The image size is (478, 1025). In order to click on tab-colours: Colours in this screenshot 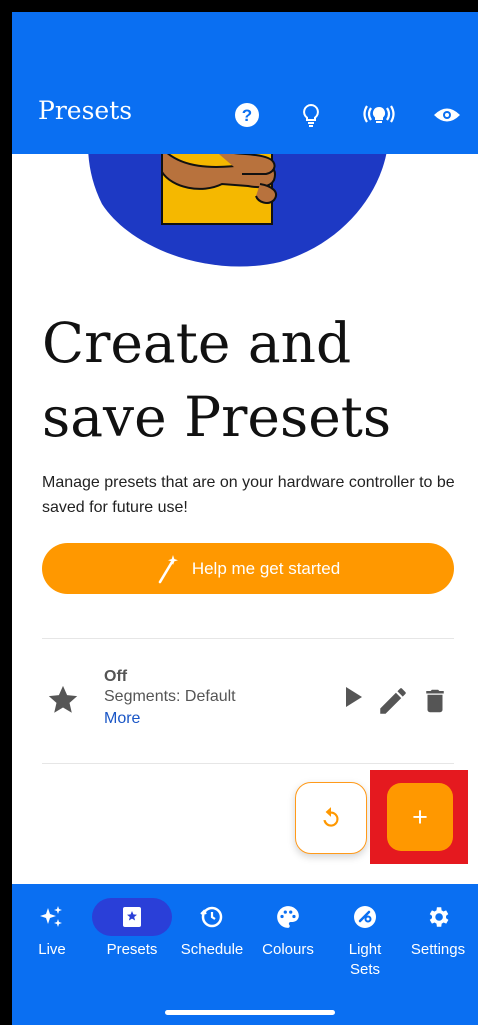, I will do `click(288, 929)`.